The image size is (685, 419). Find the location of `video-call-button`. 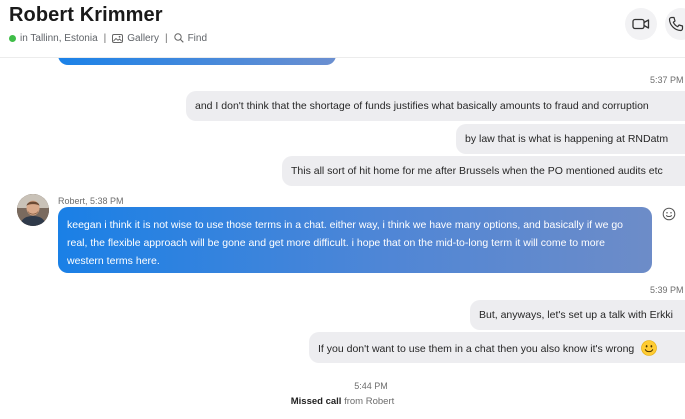

video-call-button is located at coordinates (641, 24).